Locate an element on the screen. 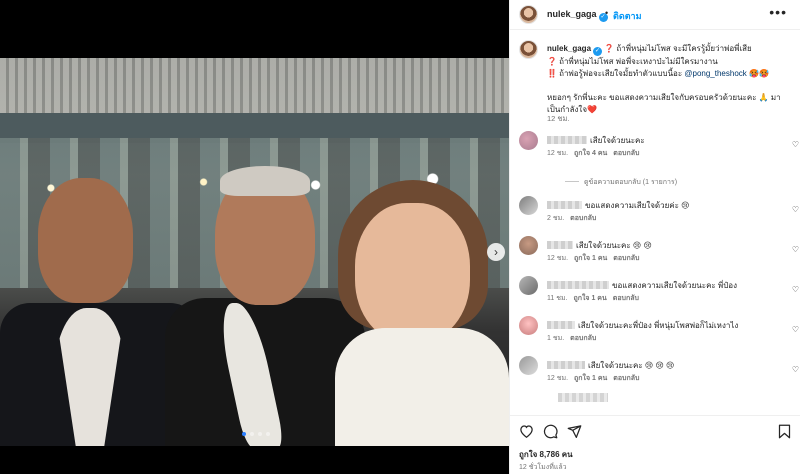  comment-time: 11 ชม. is located at coordinates (557, 298).